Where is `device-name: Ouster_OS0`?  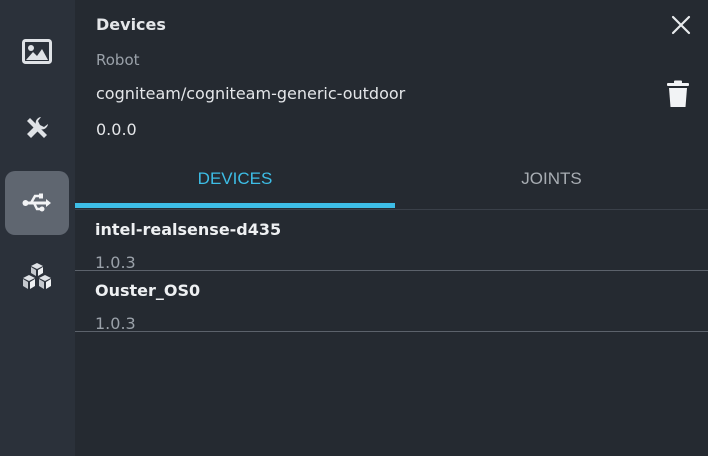 device-name: Ouster_OS0 is located at coordinates (148, 290).